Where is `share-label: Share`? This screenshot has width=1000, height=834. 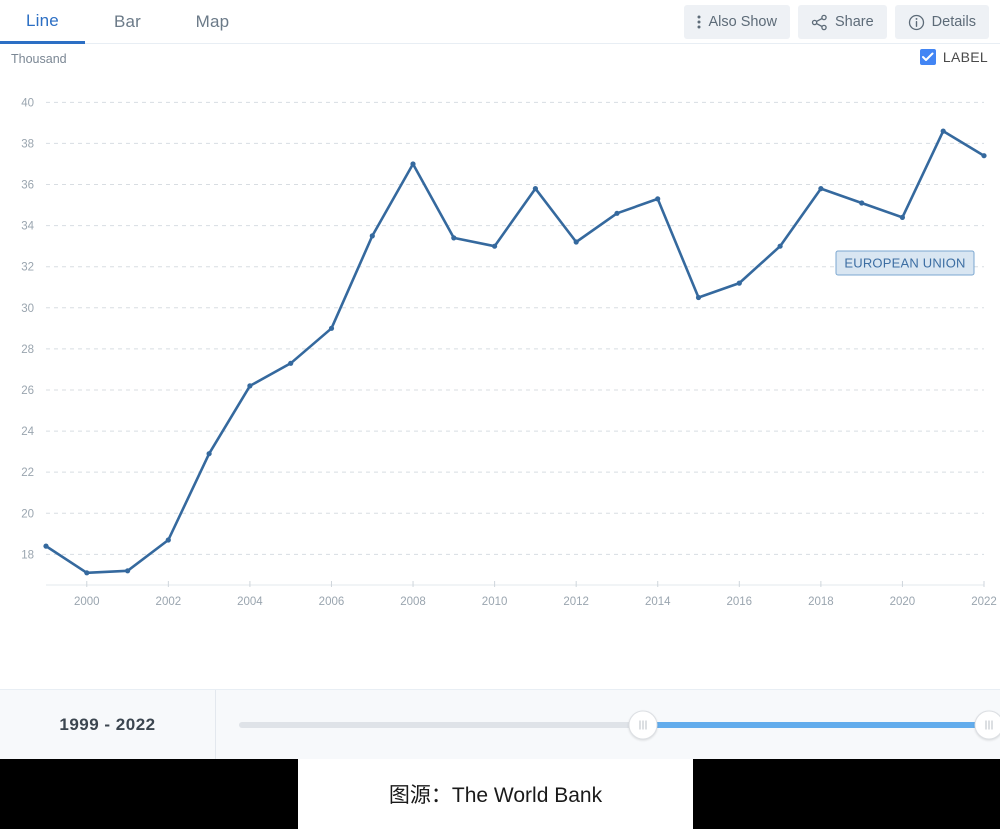
share-label: Share is located at coordinates (854, 22).